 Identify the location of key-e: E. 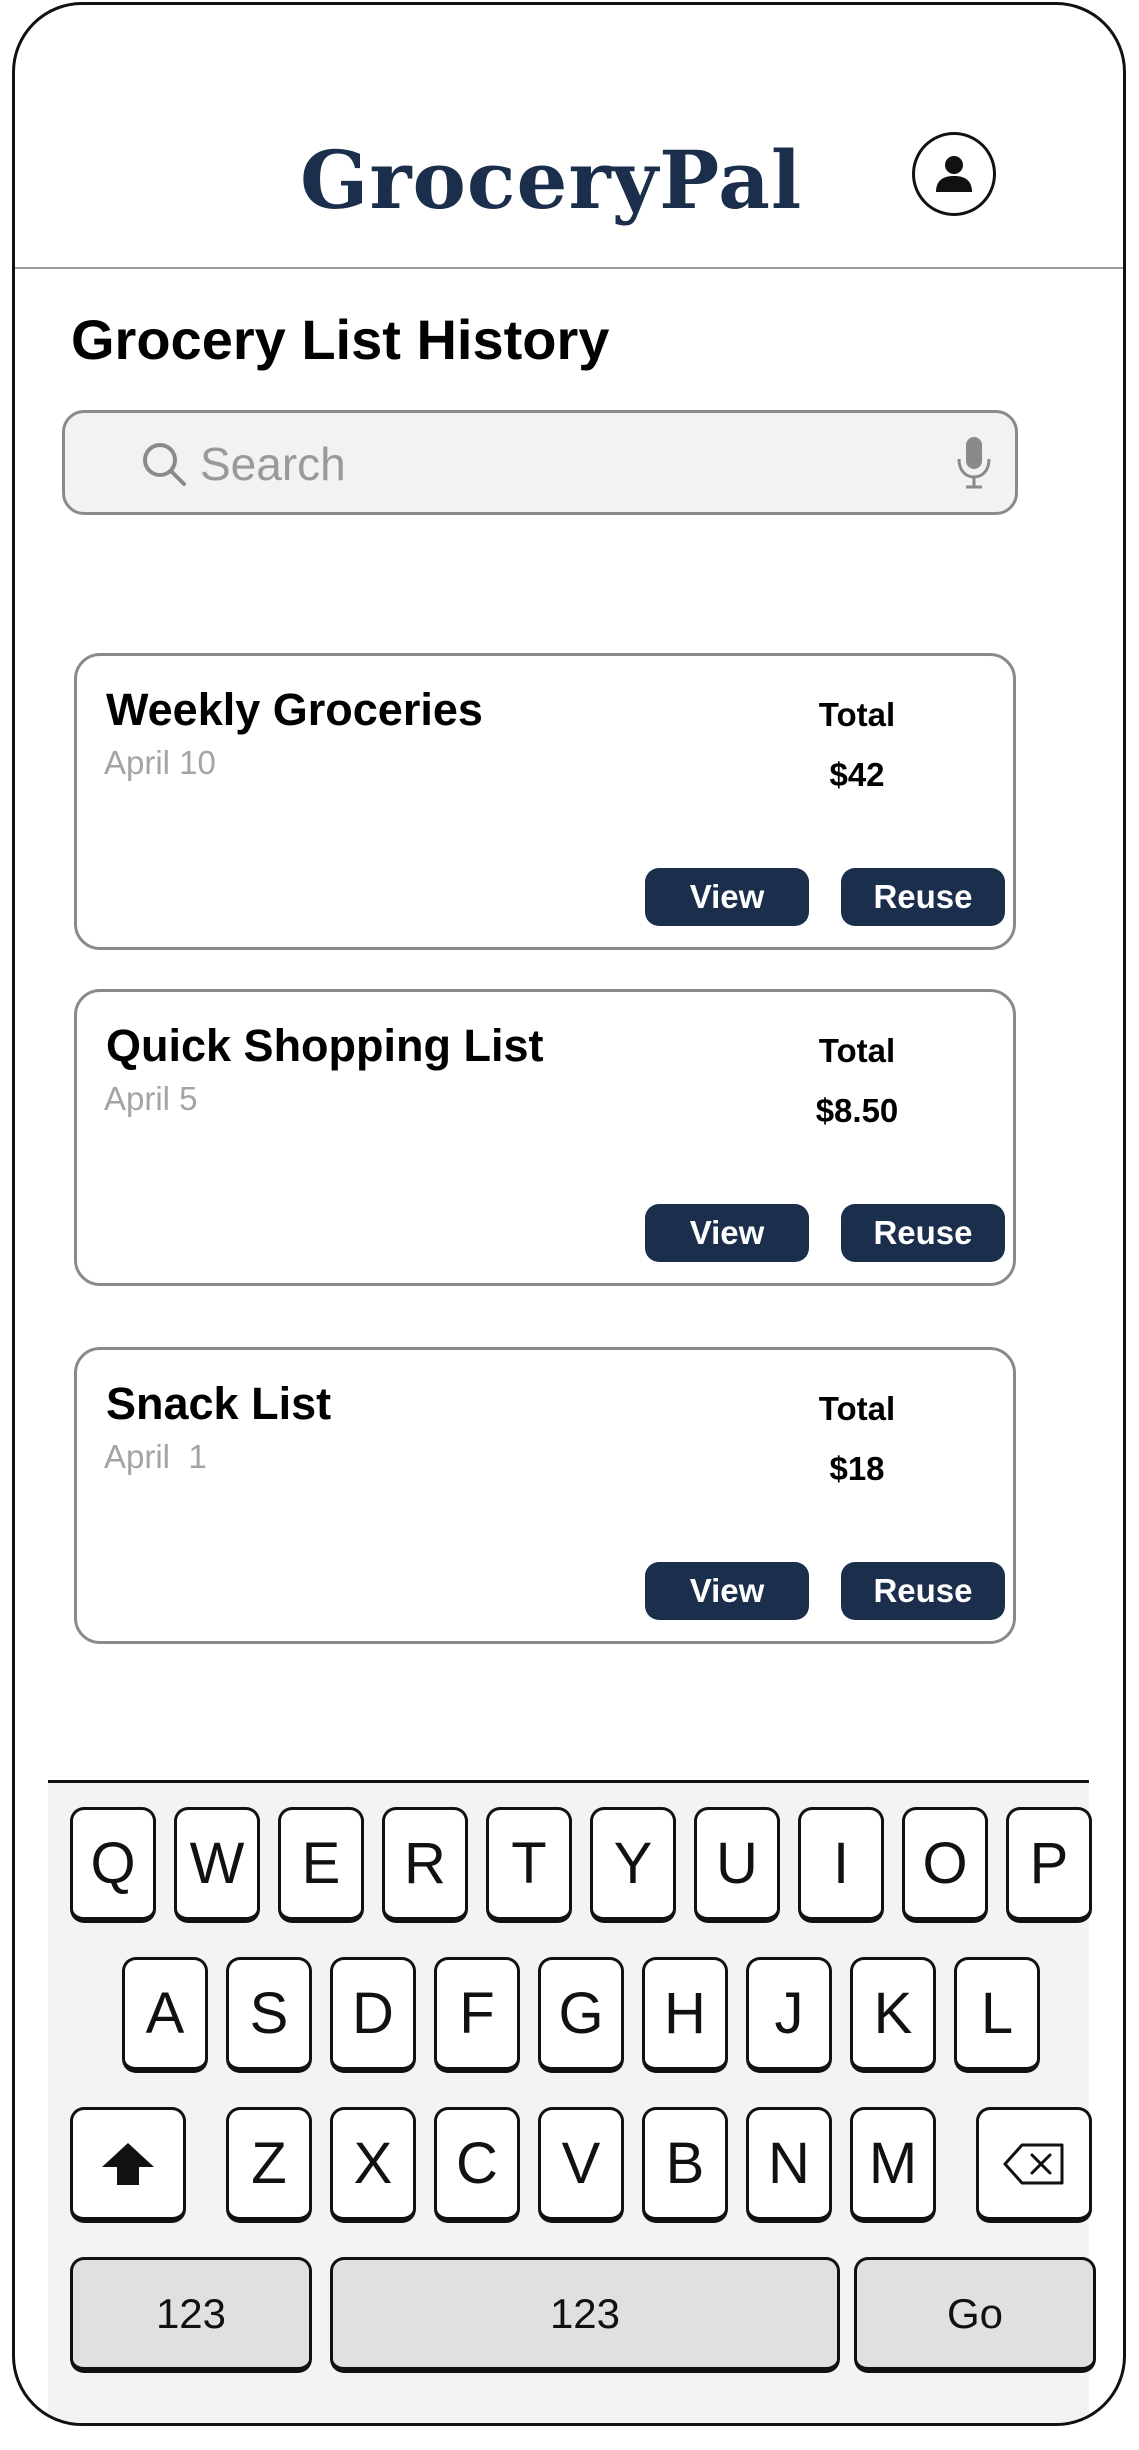
(321, 1865).